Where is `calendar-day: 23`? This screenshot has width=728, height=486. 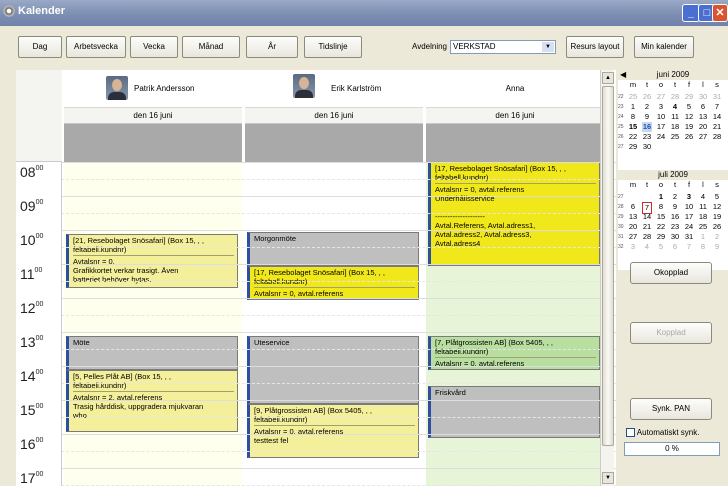
calendar-day: 23 is located at coordinates (675, 227).